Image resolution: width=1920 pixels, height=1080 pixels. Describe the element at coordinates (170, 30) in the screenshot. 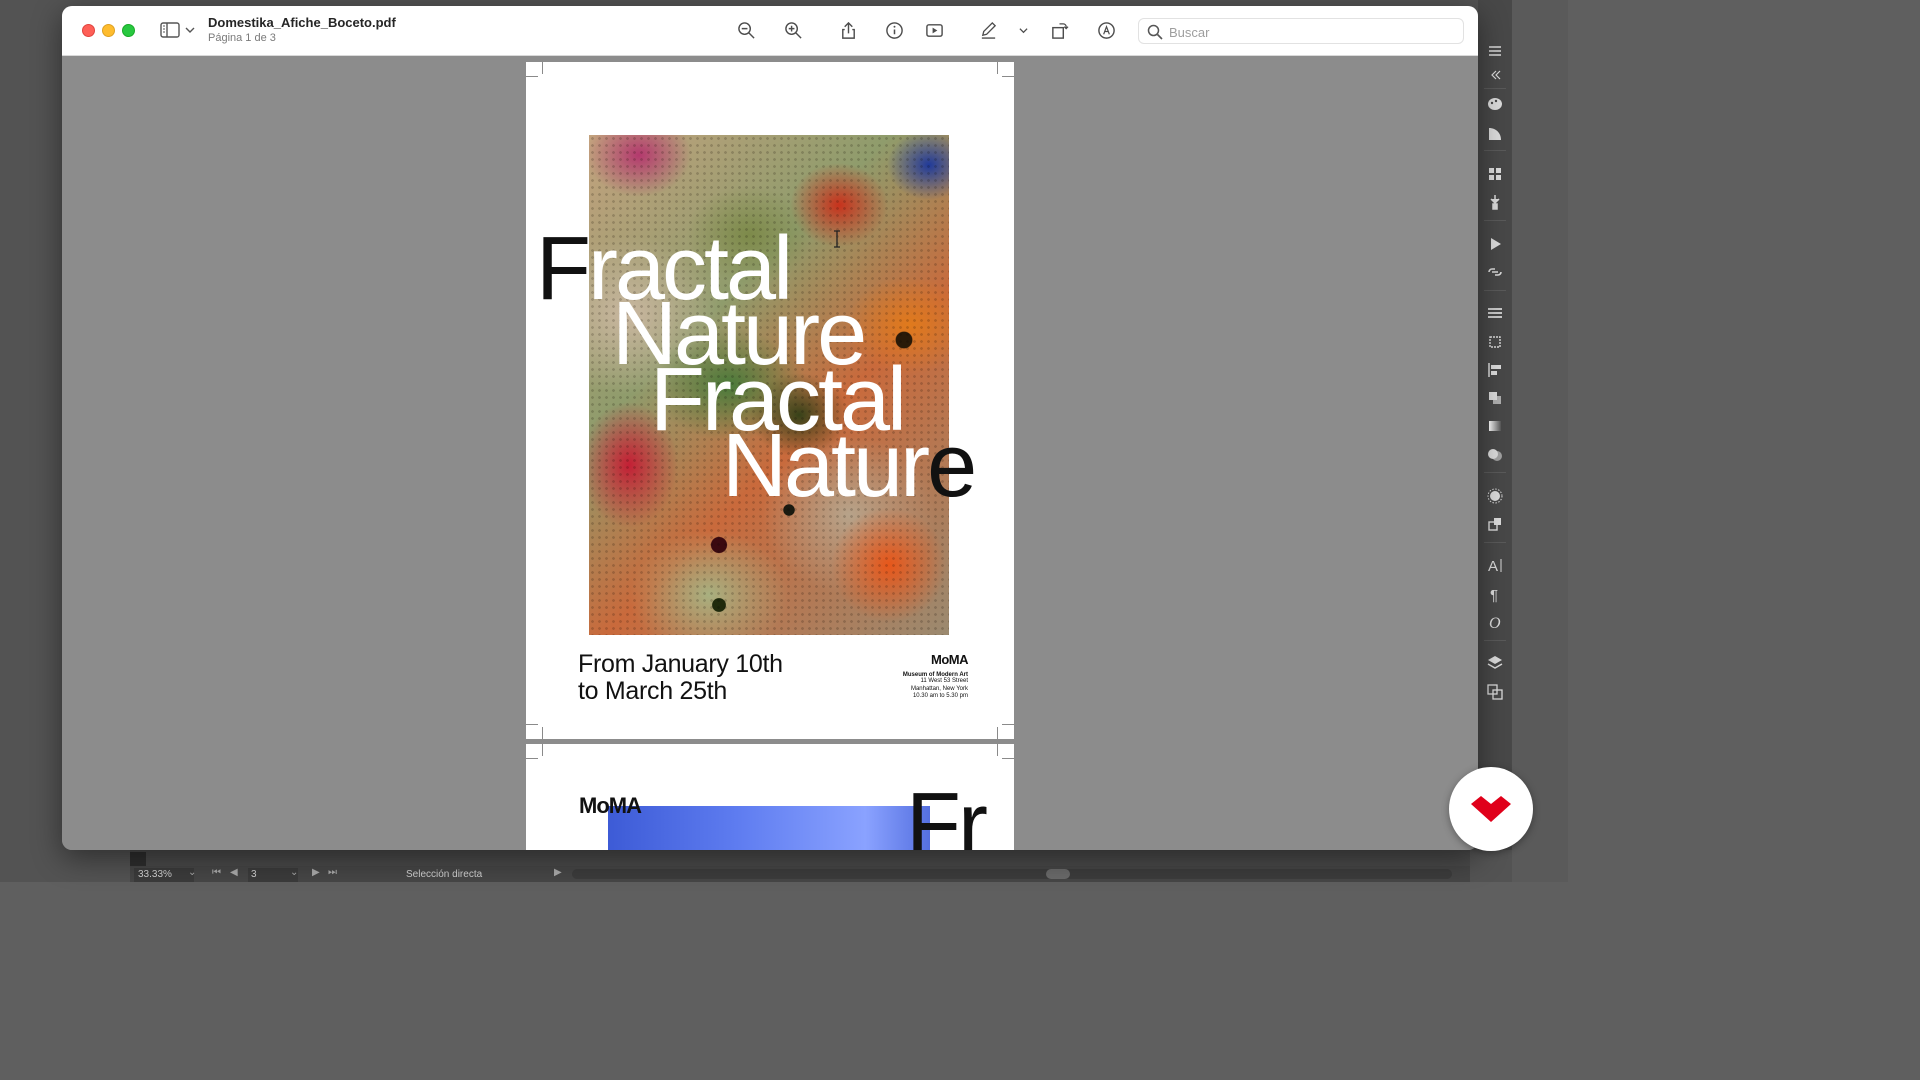

I see `sidebar-icon` at that location.